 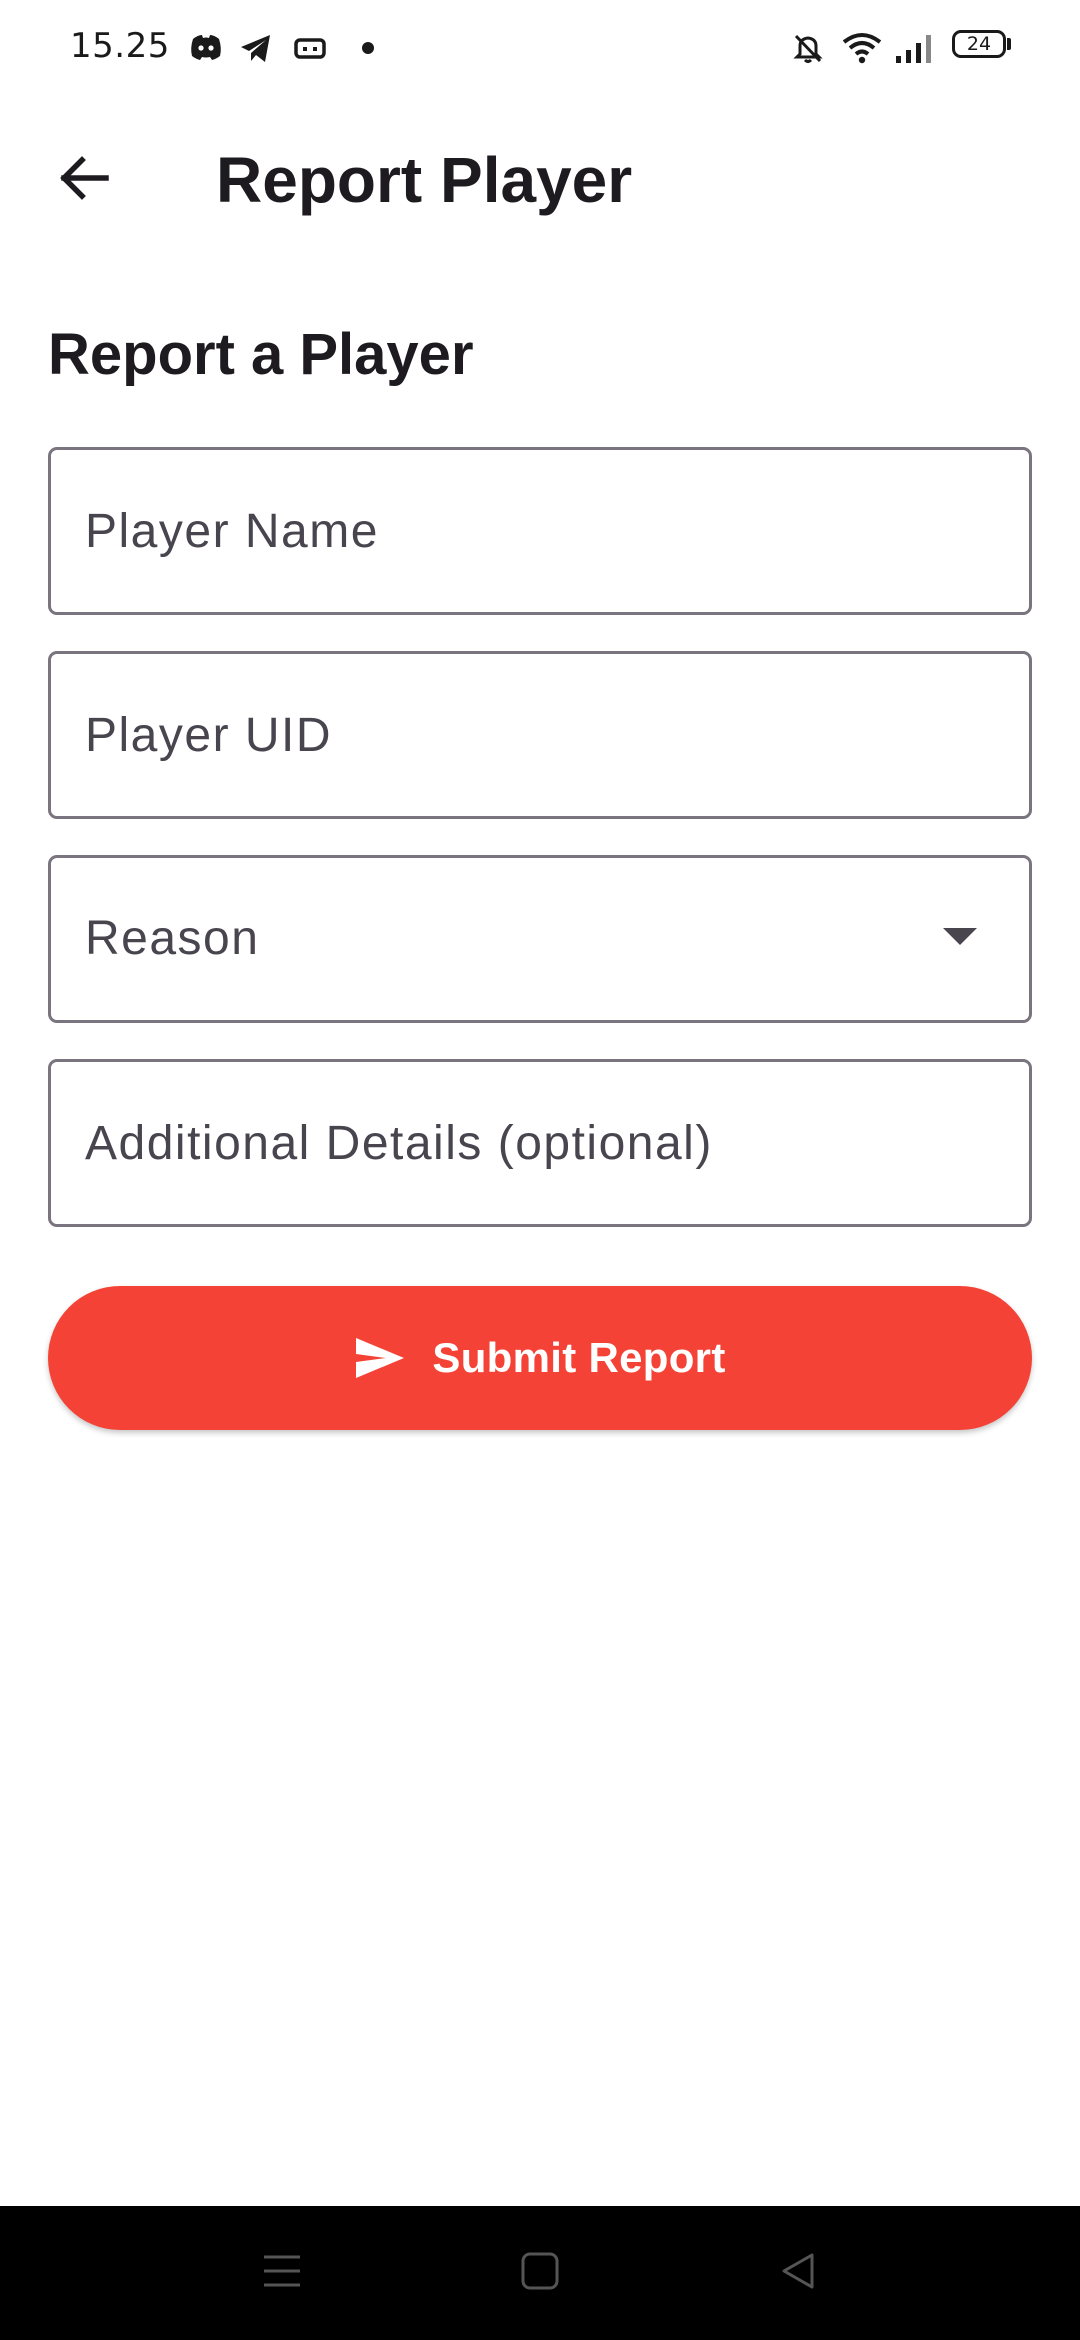 What do you see at coordinates (256, 48) in the screenshot?
I see `telegram-icon` at bounding box center [256, 48].